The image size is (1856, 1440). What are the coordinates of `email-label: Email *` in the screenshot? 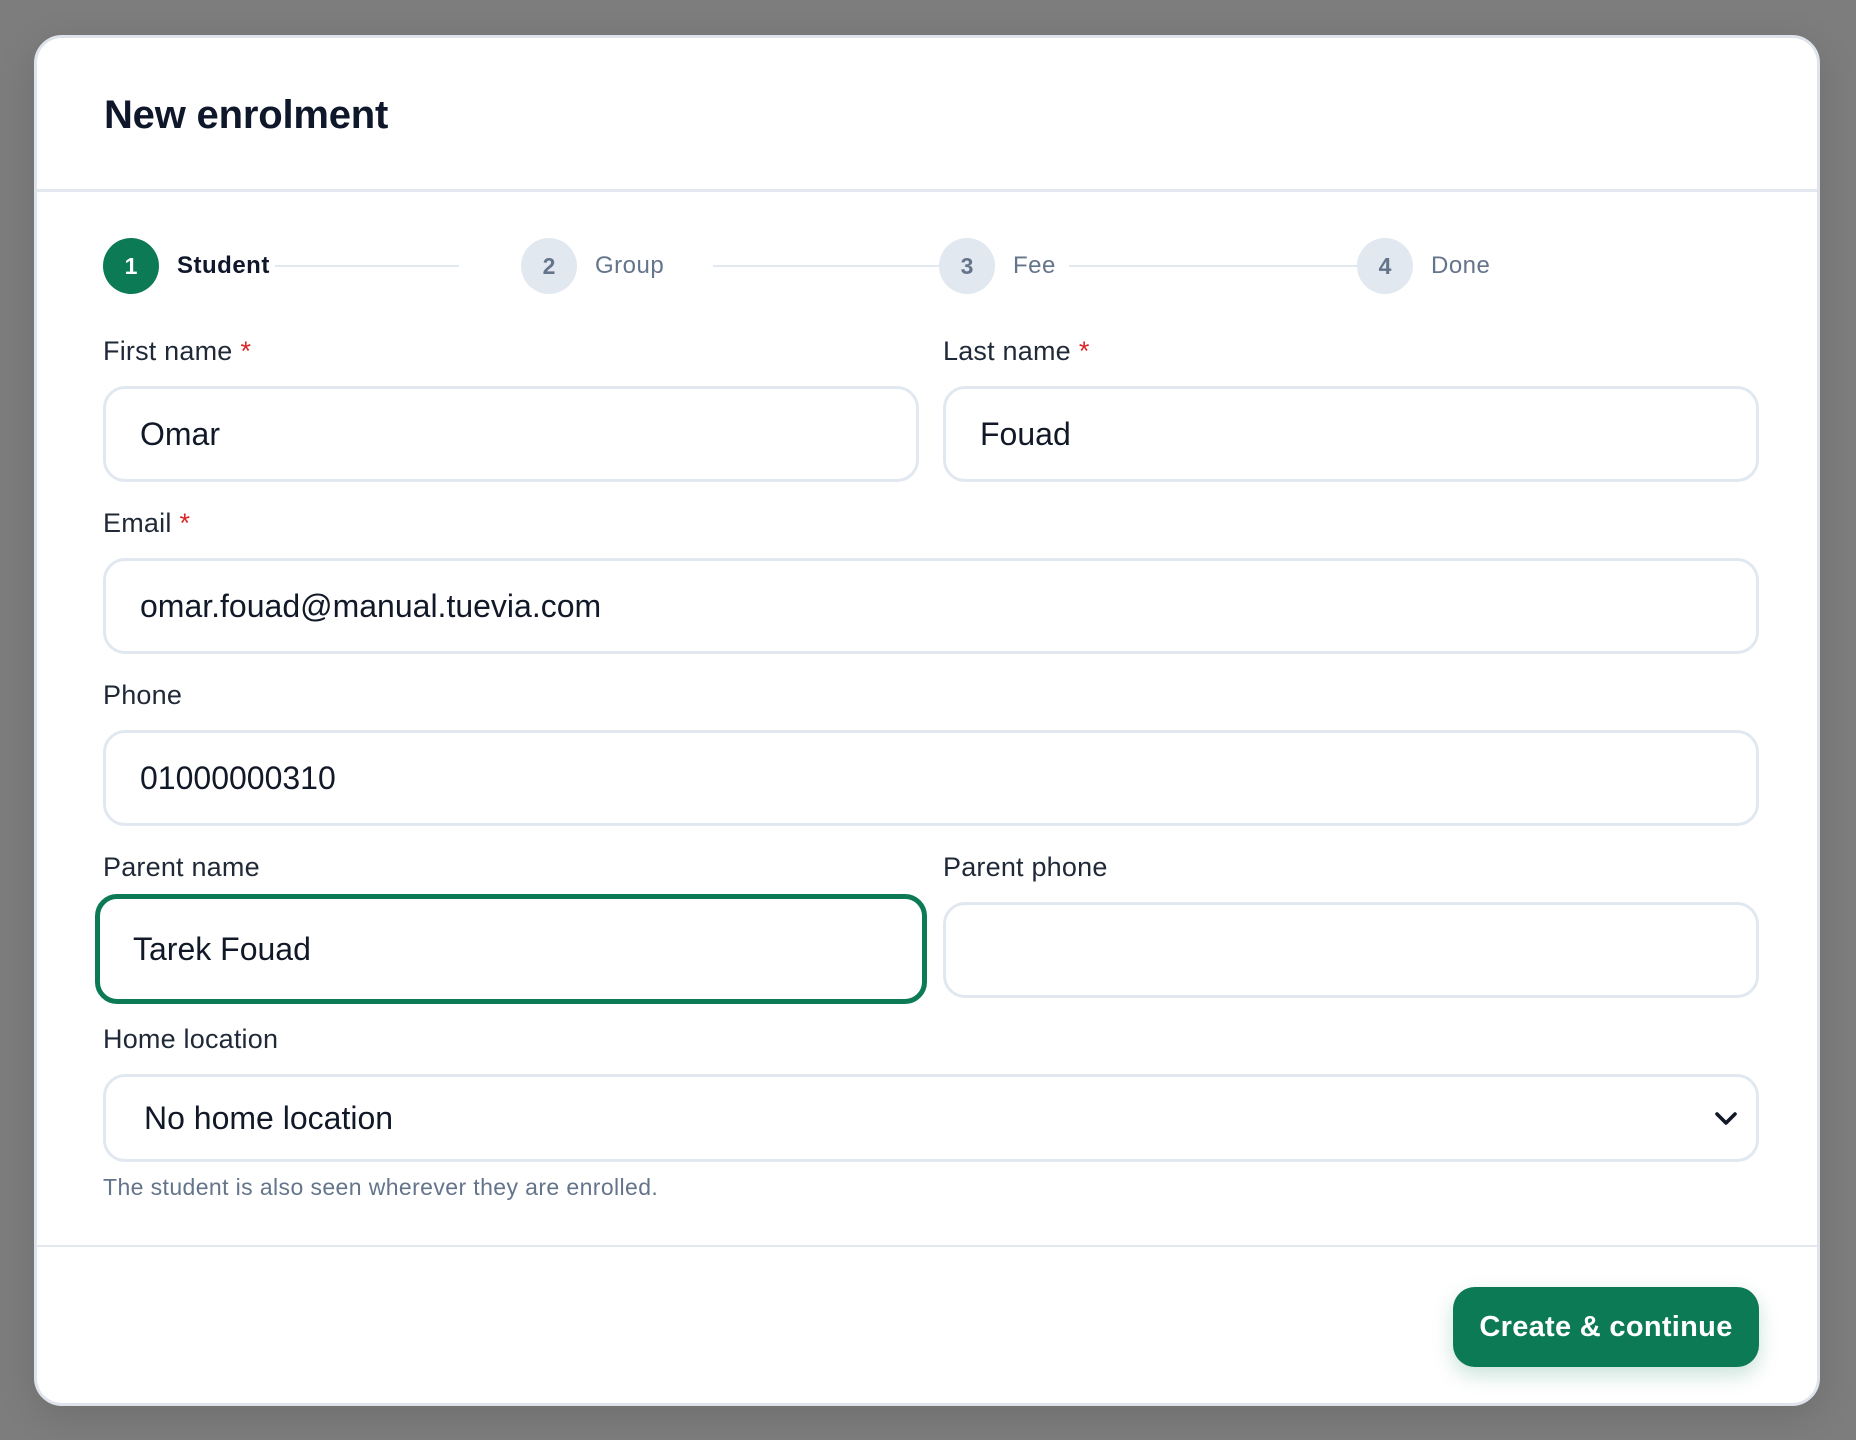 It's located at (146, 523).